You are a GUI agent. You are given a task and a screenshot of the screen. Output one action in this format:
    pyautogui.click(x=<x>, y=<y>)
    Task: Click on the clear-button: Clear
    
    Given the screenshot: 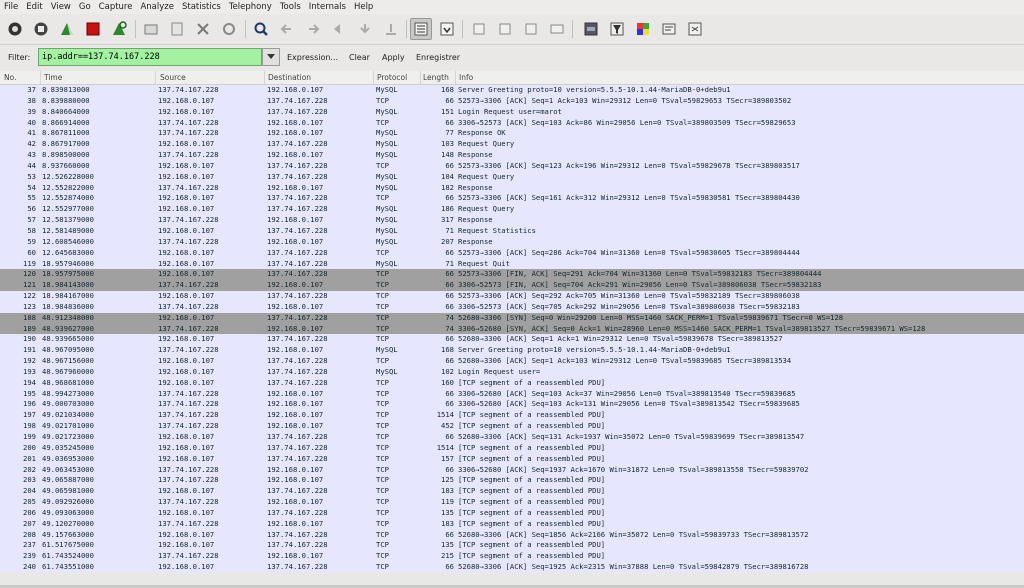 What is the action you would take?
    pyautogui.click(x=359, y=57)
    